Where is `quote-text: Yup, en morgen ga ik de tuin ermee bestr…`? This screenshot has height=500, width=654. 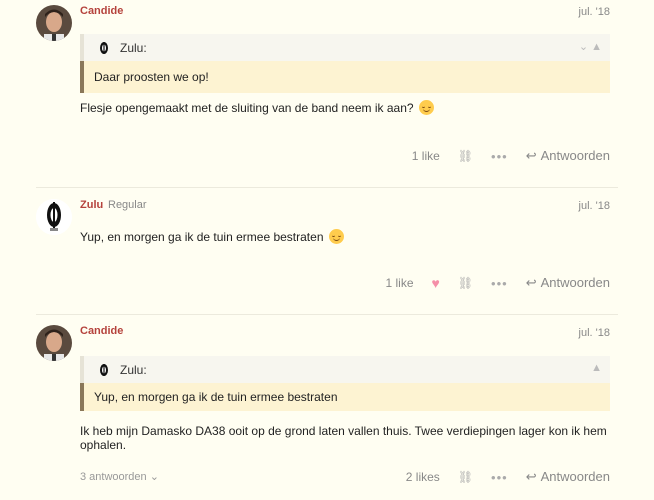
quote-text: Yup, en morgen ga ik de tuin ermee bestr… is located at coordinates (216, 397).